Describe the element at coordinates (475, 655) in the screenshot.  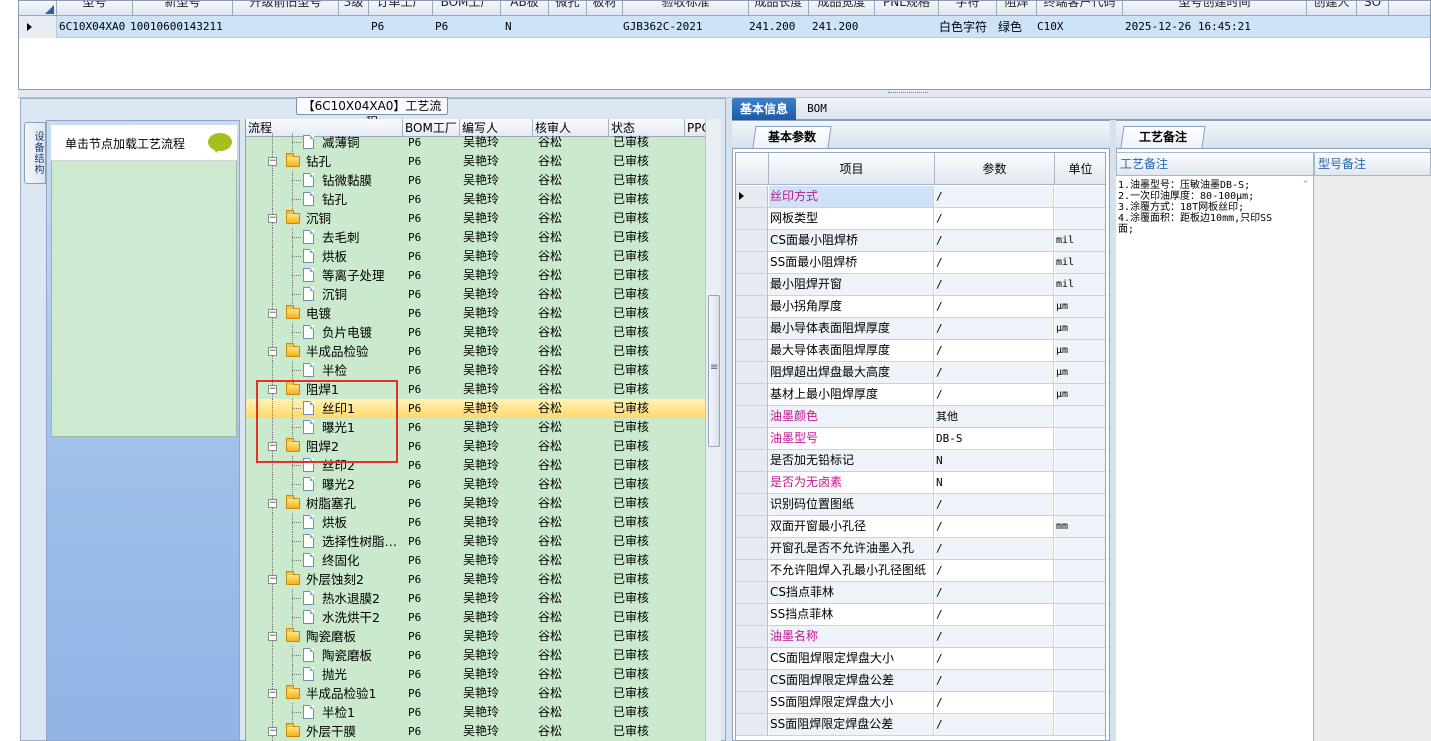
I see `tree-row: 陶瓷磨板 P6 吴艳玲 谷松 已审核` at that location.